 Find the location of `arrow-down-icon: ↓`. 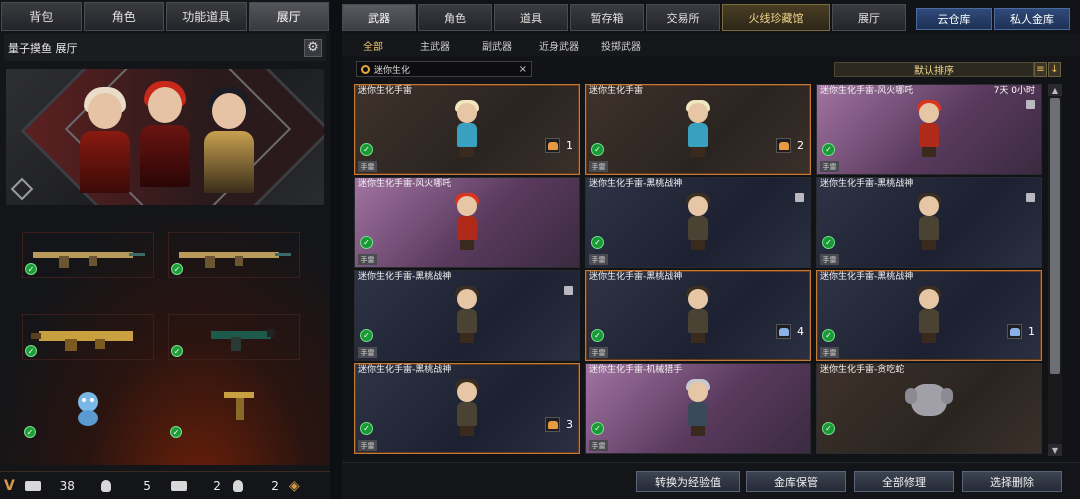

arrow-down-icon: ↓ is located at coordinates (1054, 69).